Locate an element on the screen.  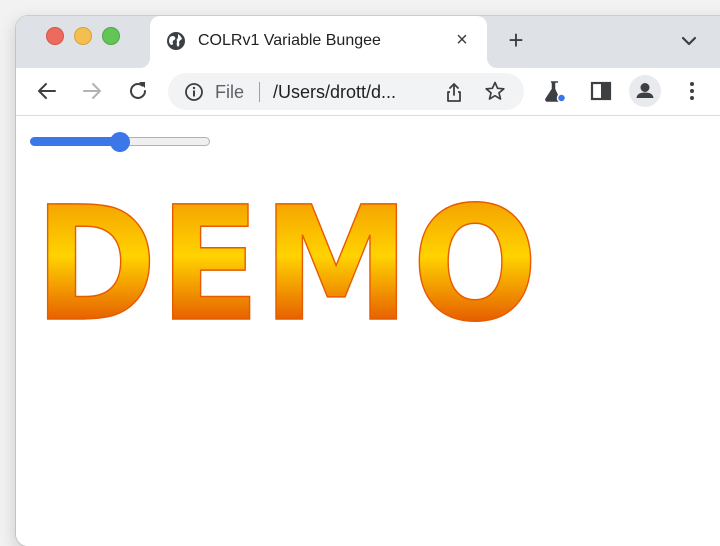
reload-icon is located at coordinates (138, 91).